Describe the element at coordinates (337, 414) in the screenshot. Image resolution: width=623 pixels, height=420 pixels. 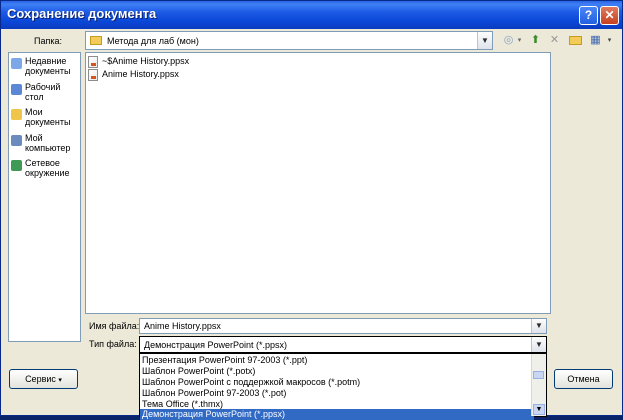
I see `filetype-option-selected: Демонстрация PowerPoint (*.ppsx)` at that location.